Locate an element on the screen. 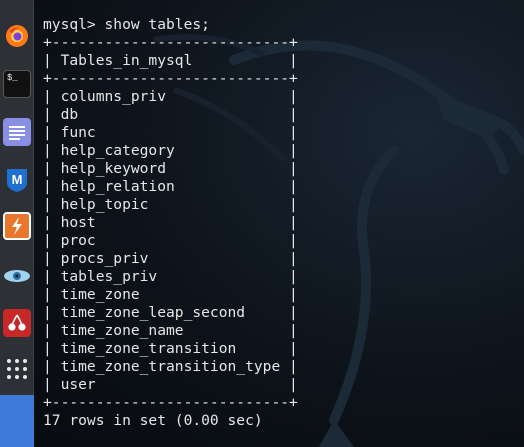  result-status: 17 rows in set (0.00 sec) is located at coordinates (153, 420).